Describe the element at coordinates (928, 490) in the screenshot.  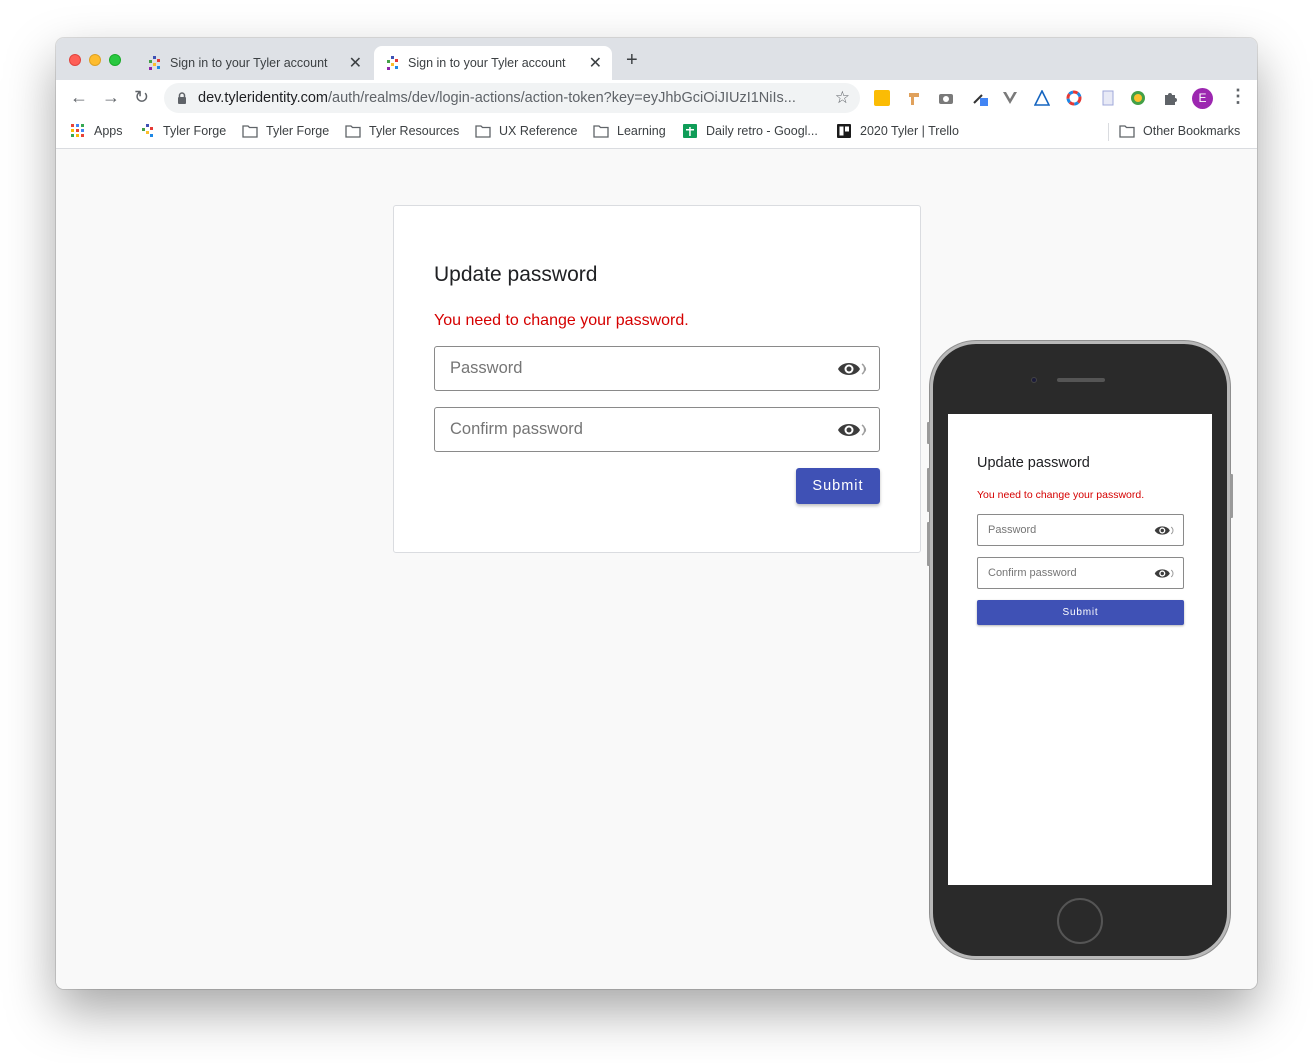
I see `phone-volume-up` at that location.